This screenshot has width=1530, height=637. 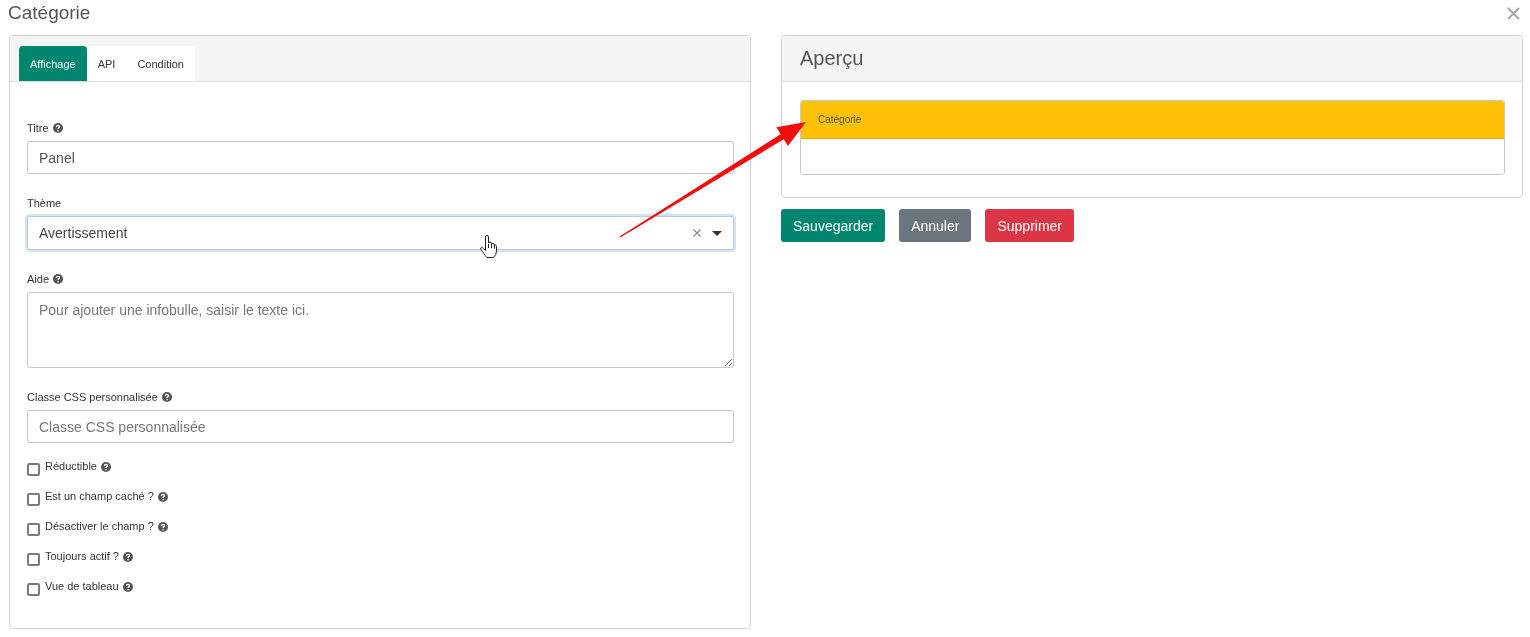 I want to click on select-field: Avertissement, so click(x=380, y=233).